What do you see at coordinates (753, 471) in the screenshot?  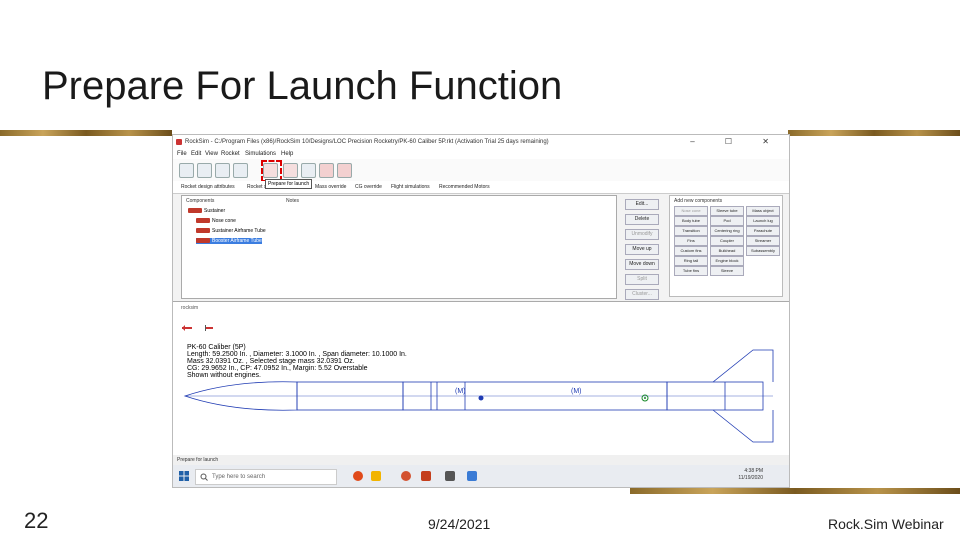 I see `clock-time: 4:38 PM` at bounding box center [753, 471].